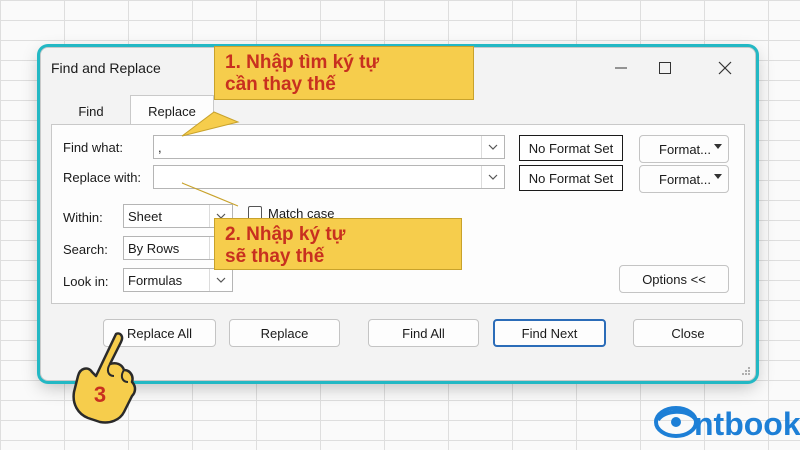 The image size is (800, 450). Describe the element at coordinates (104, 378) in the screenshot. I see `pointing-hand-icon: 3` at that location.